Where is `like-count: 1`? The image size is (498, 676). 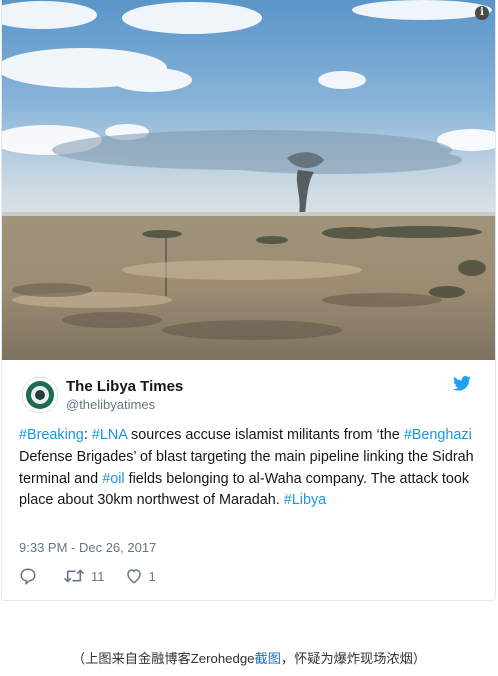
like-count: 1 is located at coordinates (152, 576).